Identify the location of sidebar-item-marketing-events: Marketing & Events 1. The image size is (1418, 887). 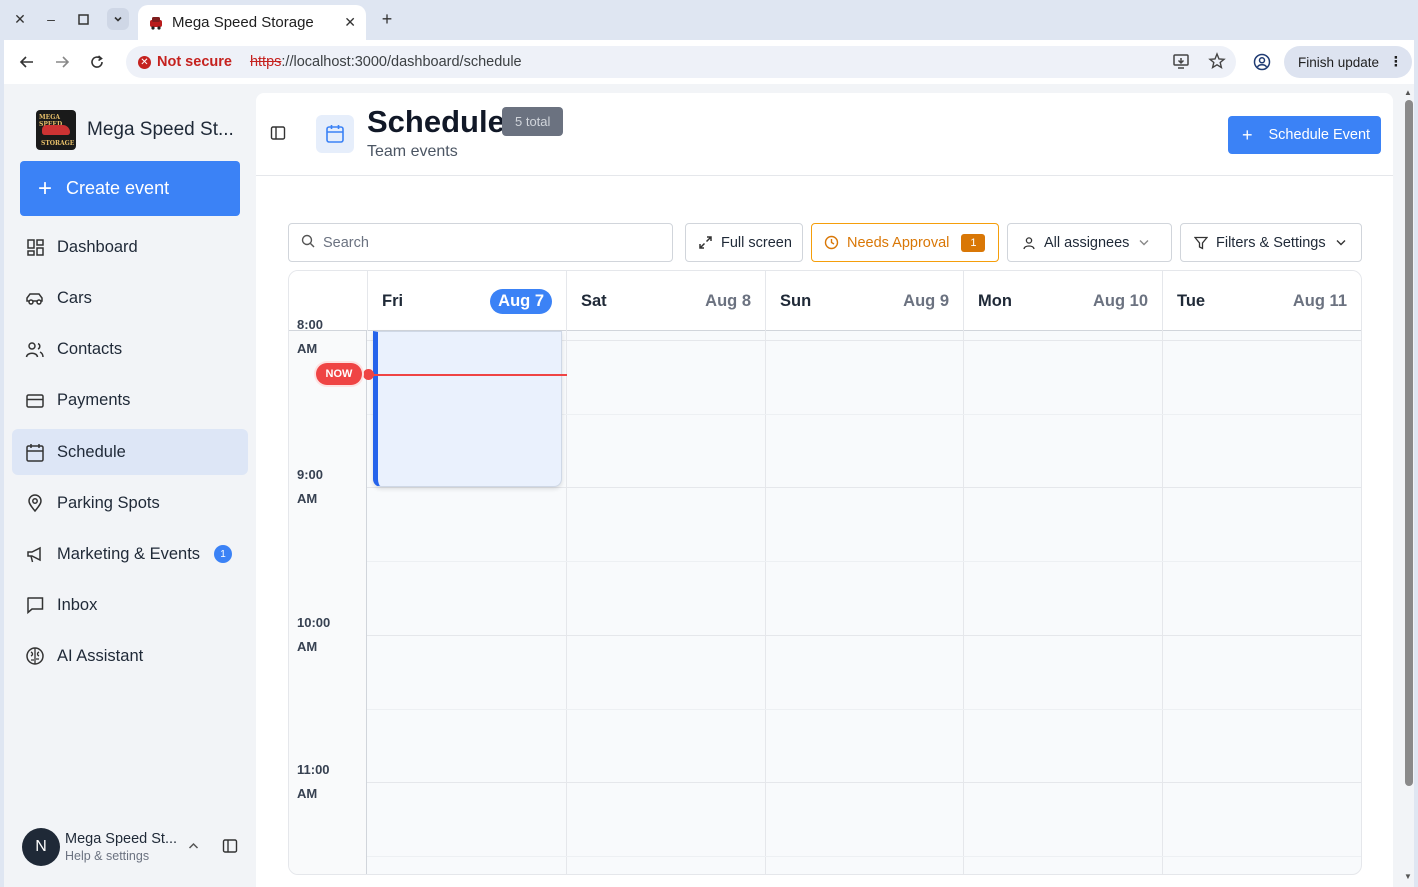
(130, 554).